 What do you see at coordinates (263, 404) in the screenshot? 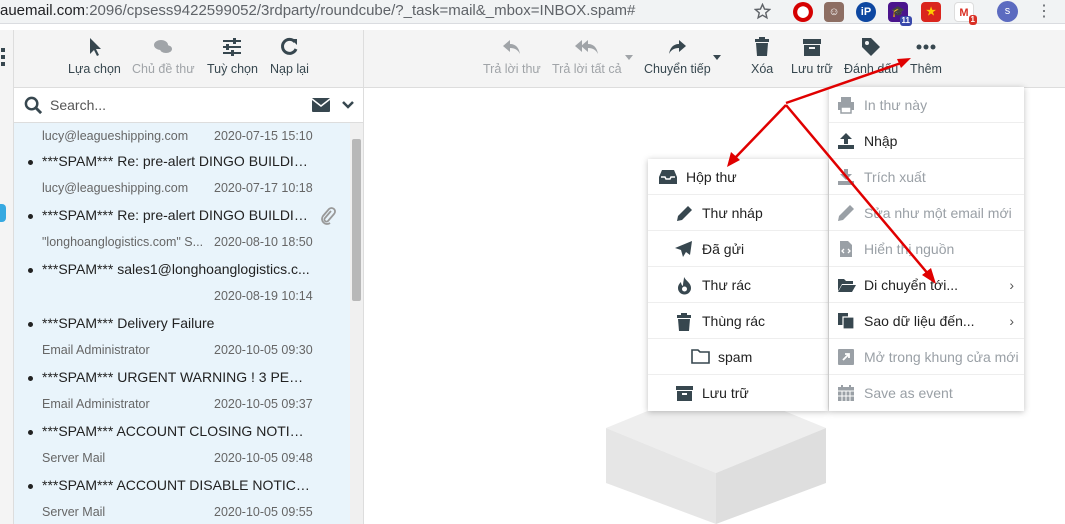
I see `message-date: 2020-10-05 09:37` at bounding box center [263, 404].